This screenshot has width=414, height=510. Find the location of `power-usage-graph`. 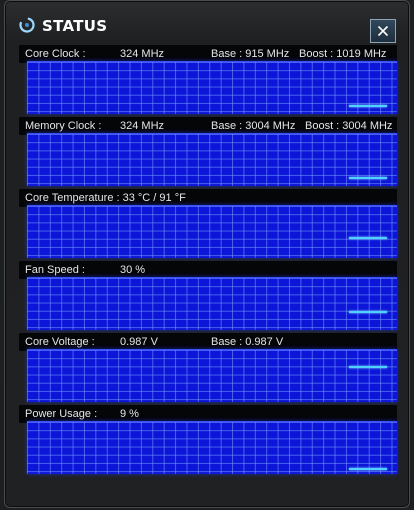

power-usage-graph is located at coordinates (212, 447).